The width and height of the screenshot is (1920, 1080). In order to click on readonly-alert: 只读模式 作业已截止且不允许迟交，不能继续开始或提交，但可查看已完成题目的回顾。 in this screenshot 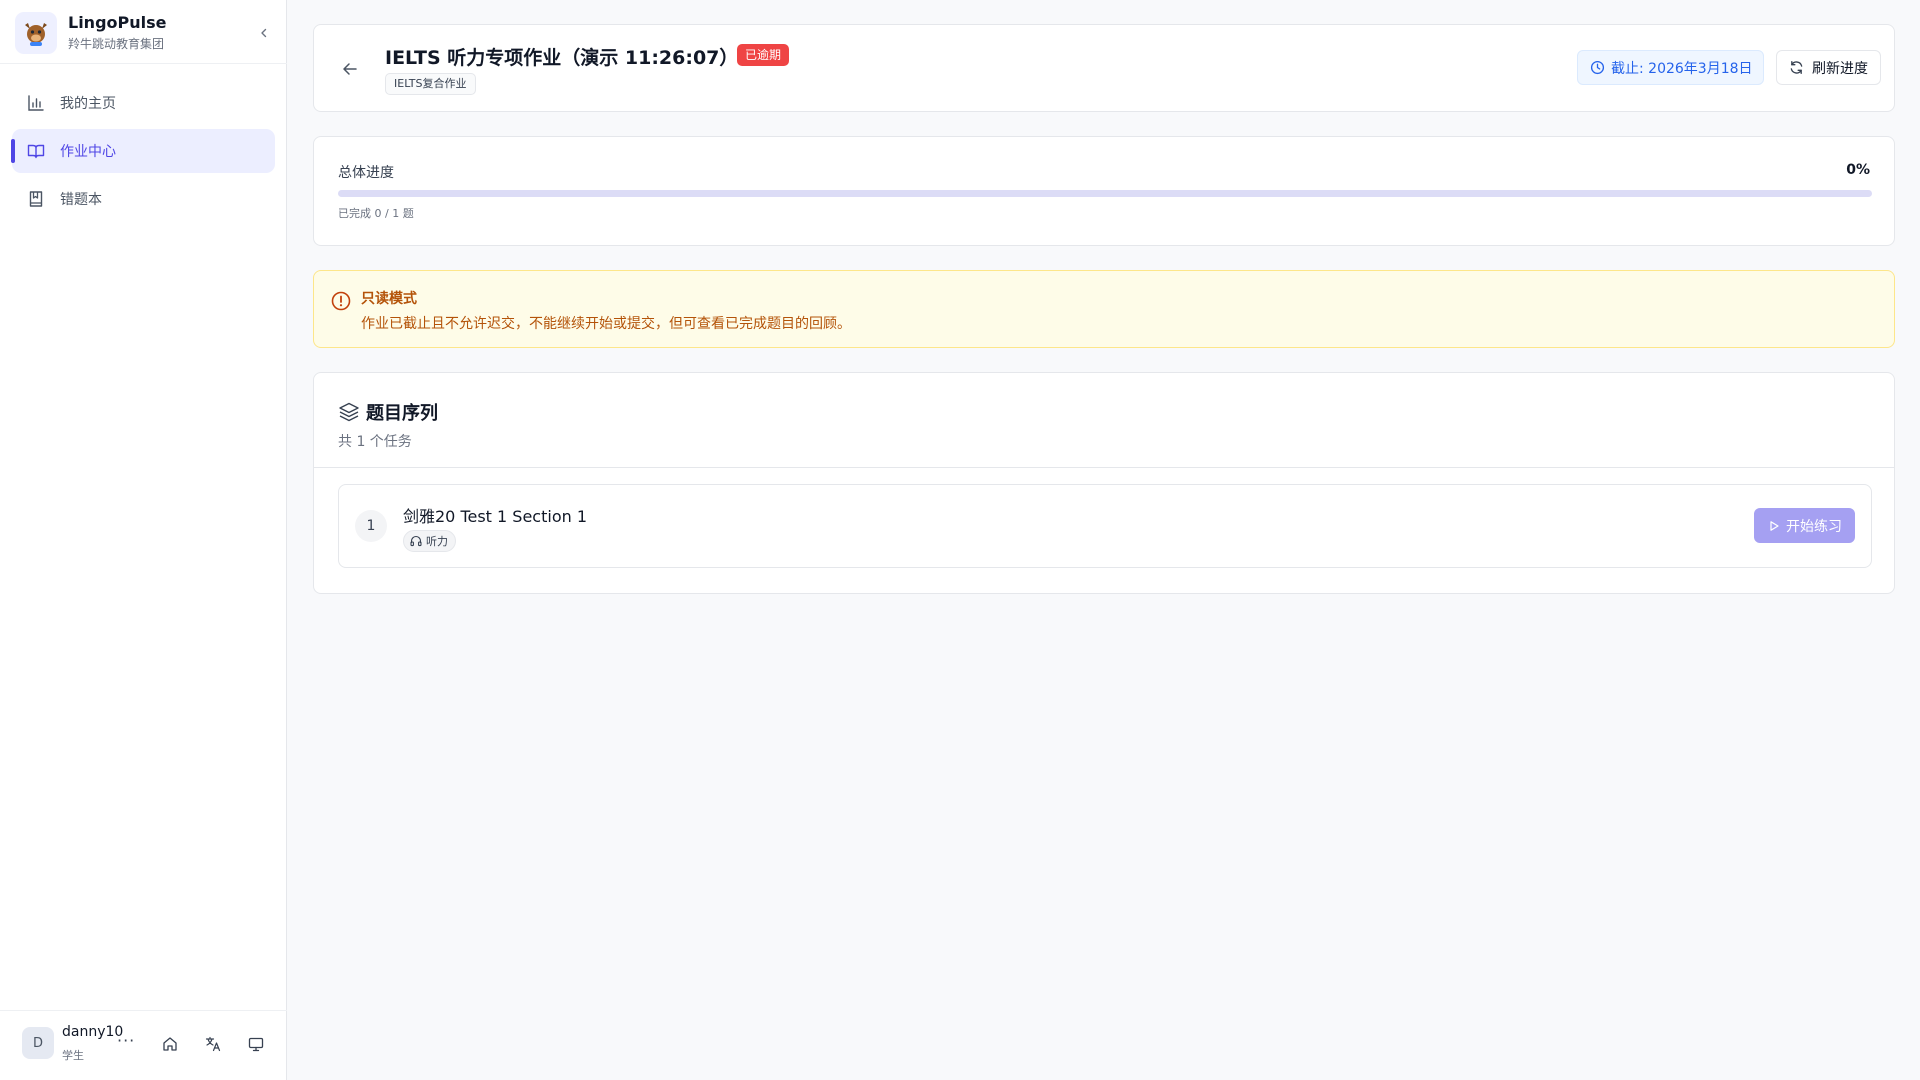, I will do `click(1104, 309)`.